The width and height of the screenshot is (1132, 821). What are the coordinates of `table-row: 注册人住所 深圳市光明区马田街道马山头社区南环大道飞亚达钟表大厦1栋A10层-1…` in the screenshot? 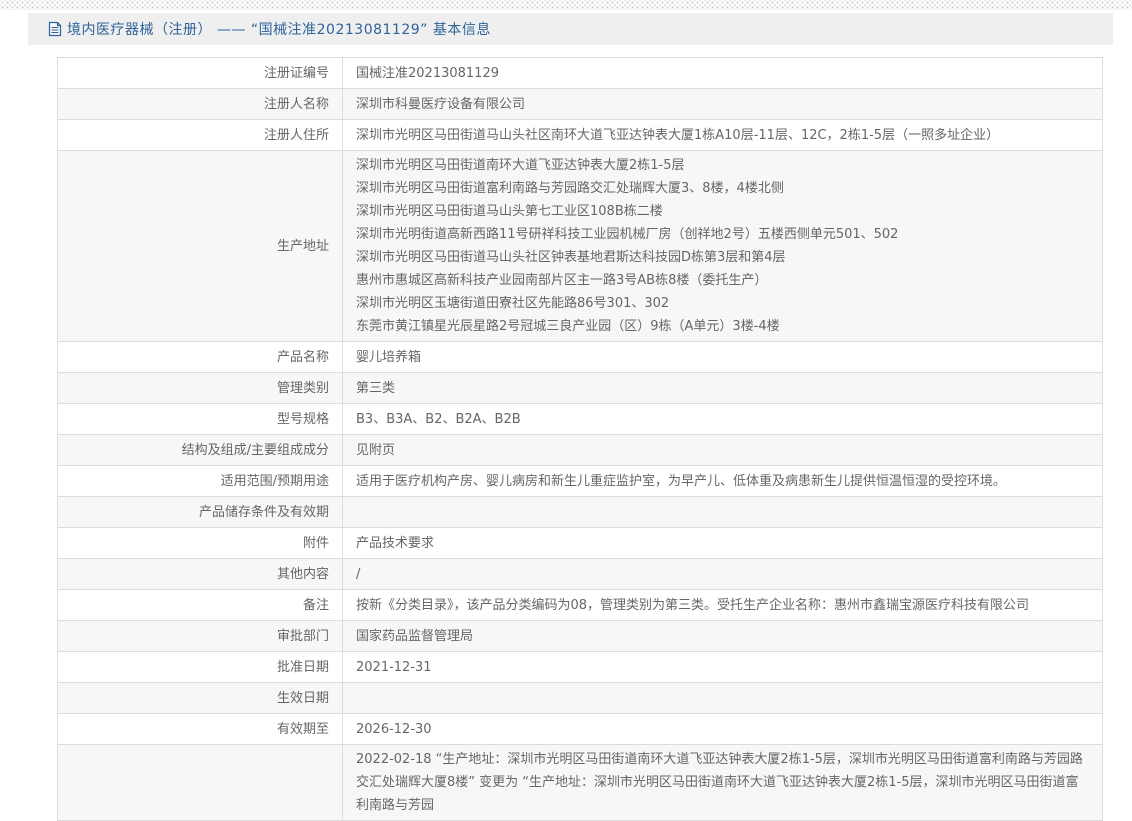 It's located at (580, 135).